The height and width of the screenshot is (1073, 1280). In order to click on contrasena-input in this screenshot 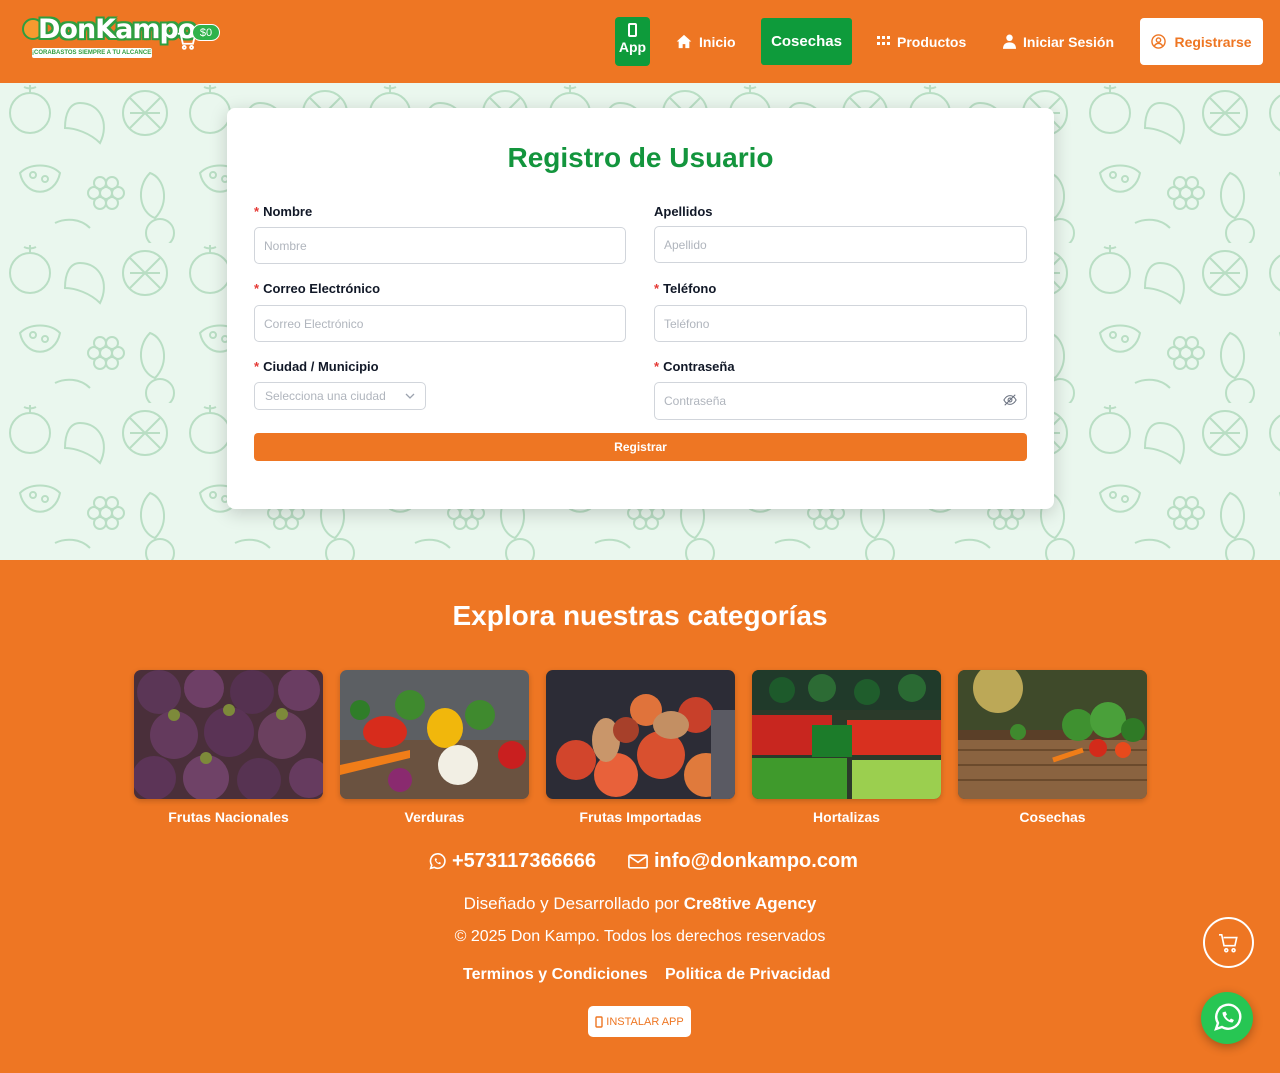, I will do `click(840, 401)`.